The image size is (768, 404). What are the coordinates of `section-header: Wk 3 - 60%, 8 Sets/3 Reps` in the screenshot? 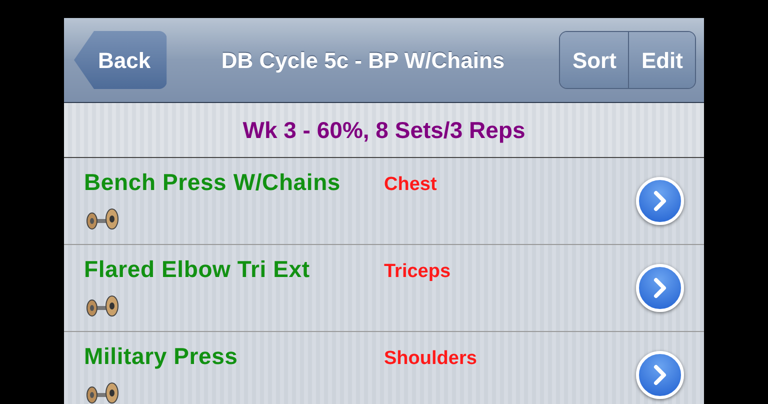 It's located at (384, 130).